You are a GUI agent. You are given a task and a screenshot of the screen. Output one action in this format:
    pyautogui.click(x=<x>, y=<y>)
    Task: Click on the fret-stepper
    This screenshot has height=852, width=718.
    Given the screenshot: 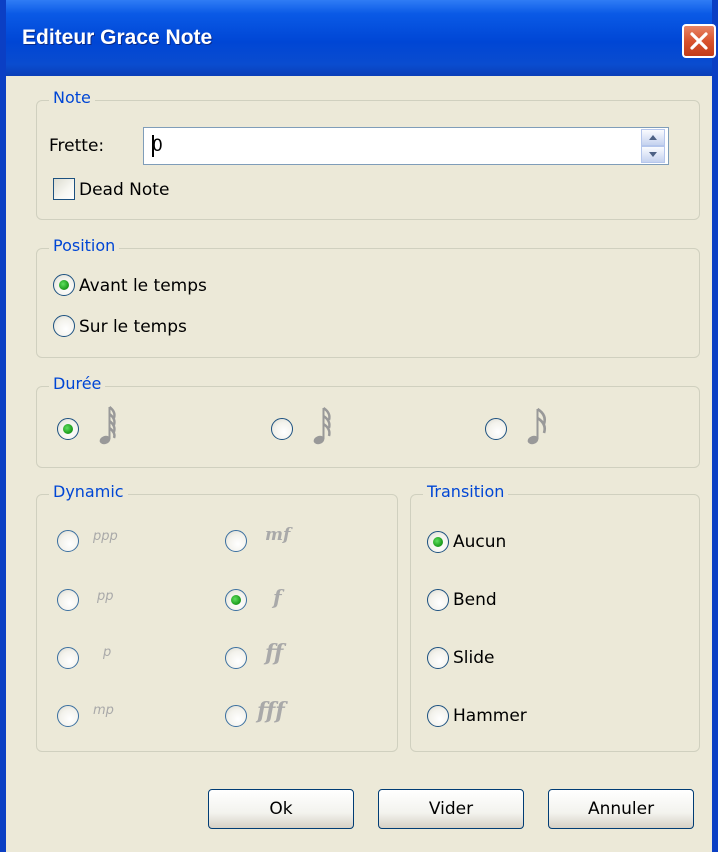 What is the action you would take?
    pyautogui.click(x=653, y=146)
    